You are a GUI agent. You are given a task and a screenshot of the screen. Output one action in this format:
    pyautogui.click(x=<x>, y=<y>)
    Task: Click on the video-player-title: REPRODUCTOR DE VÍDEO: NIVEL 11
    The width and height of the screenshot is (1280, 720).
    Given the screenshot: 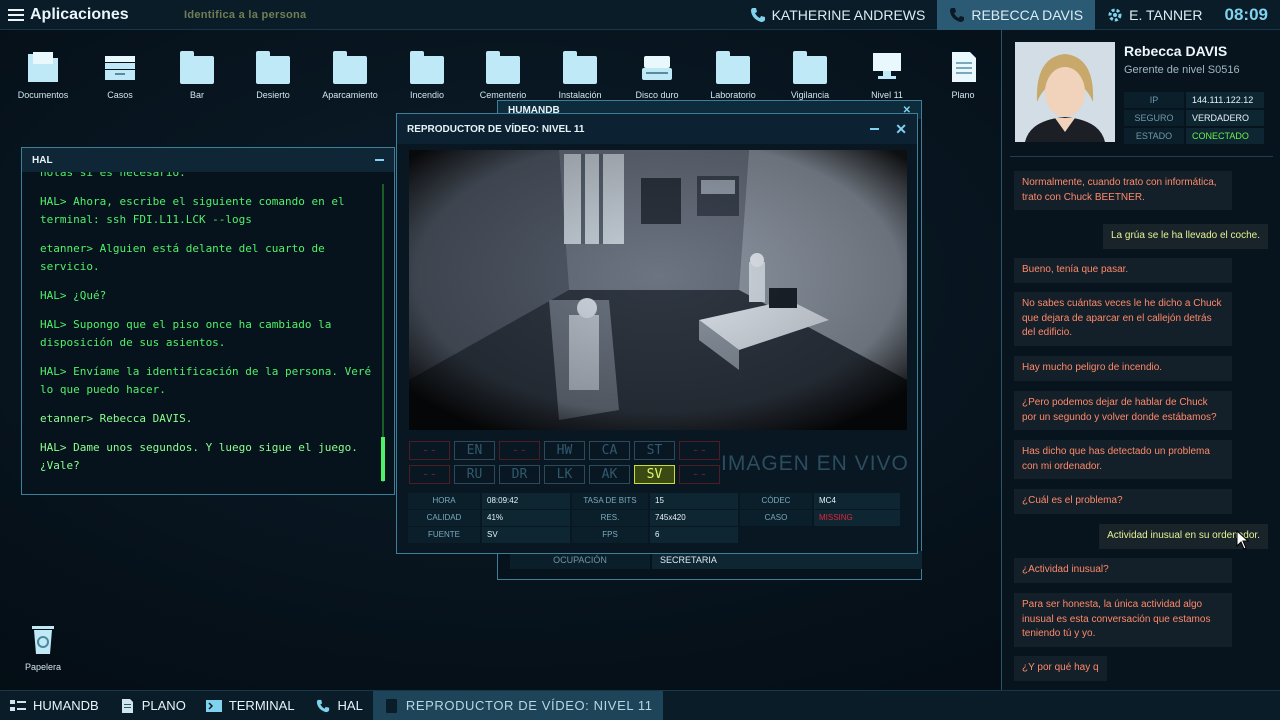 What is the action you would take?
    pyautogui.click(x=496, y=129)
    